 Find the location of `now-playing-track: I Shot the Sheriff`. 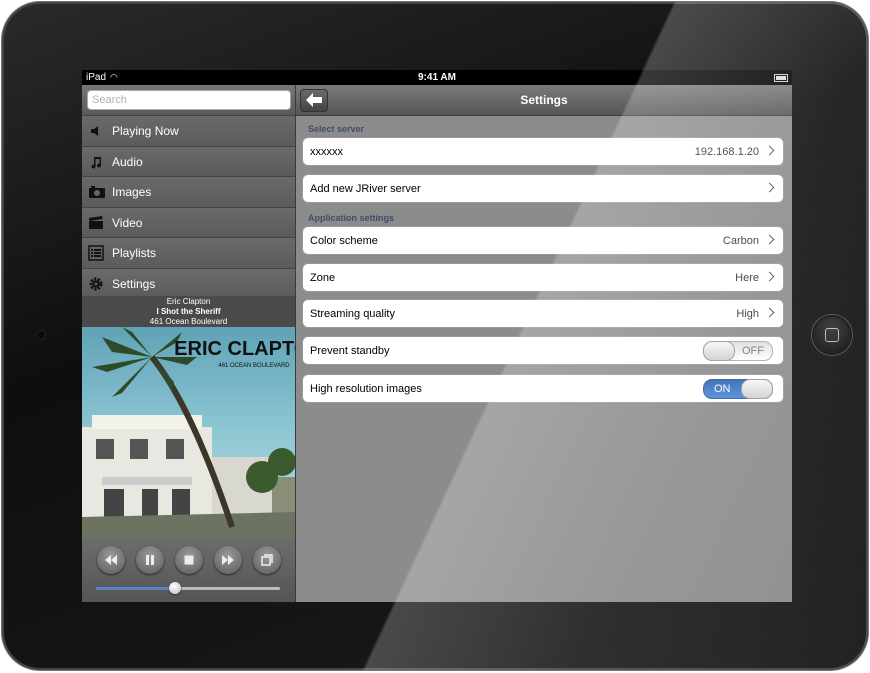

now-playing-track: I Shot the Sheriff is located at coordinates (188, 311).